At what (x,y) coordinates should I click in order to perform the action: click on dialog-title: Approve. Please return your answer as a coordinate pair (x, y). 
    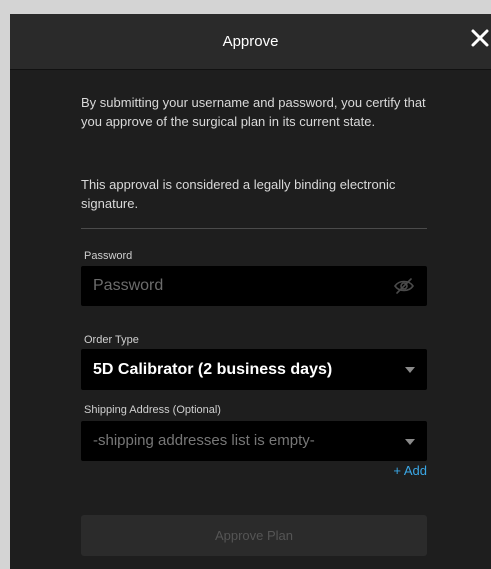
    Looking at the image, I should click on (250, 41).